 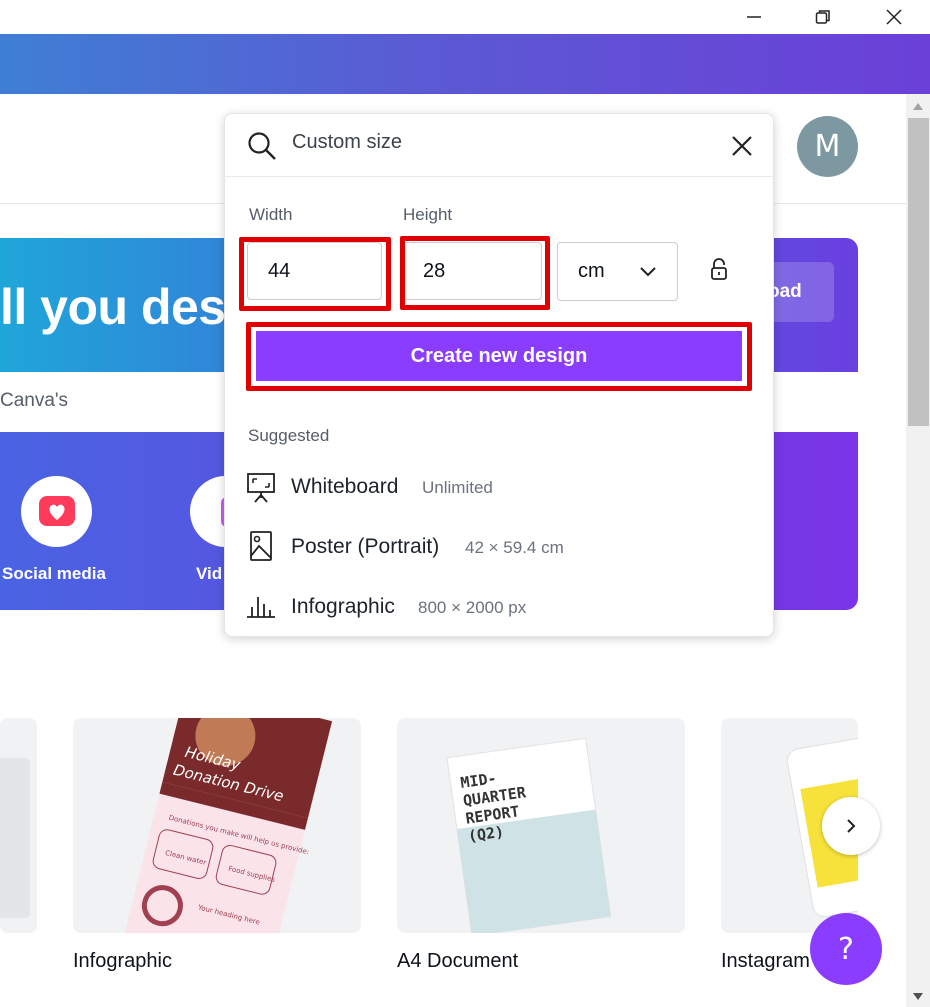 I want to click on suggested-name: Poster (Portrait), so click(x=365, y=546).